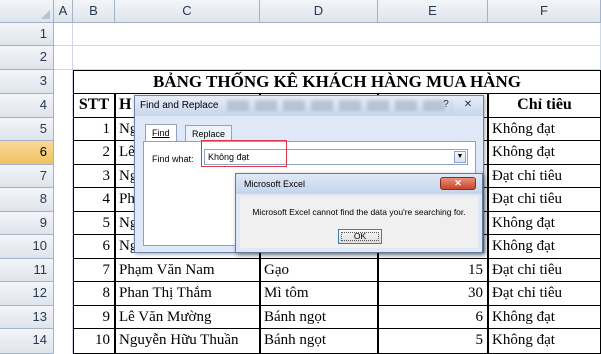 The height and width of the screenshot is (354, 601). I want to click on row-header-12: 12, so click(27, 294).